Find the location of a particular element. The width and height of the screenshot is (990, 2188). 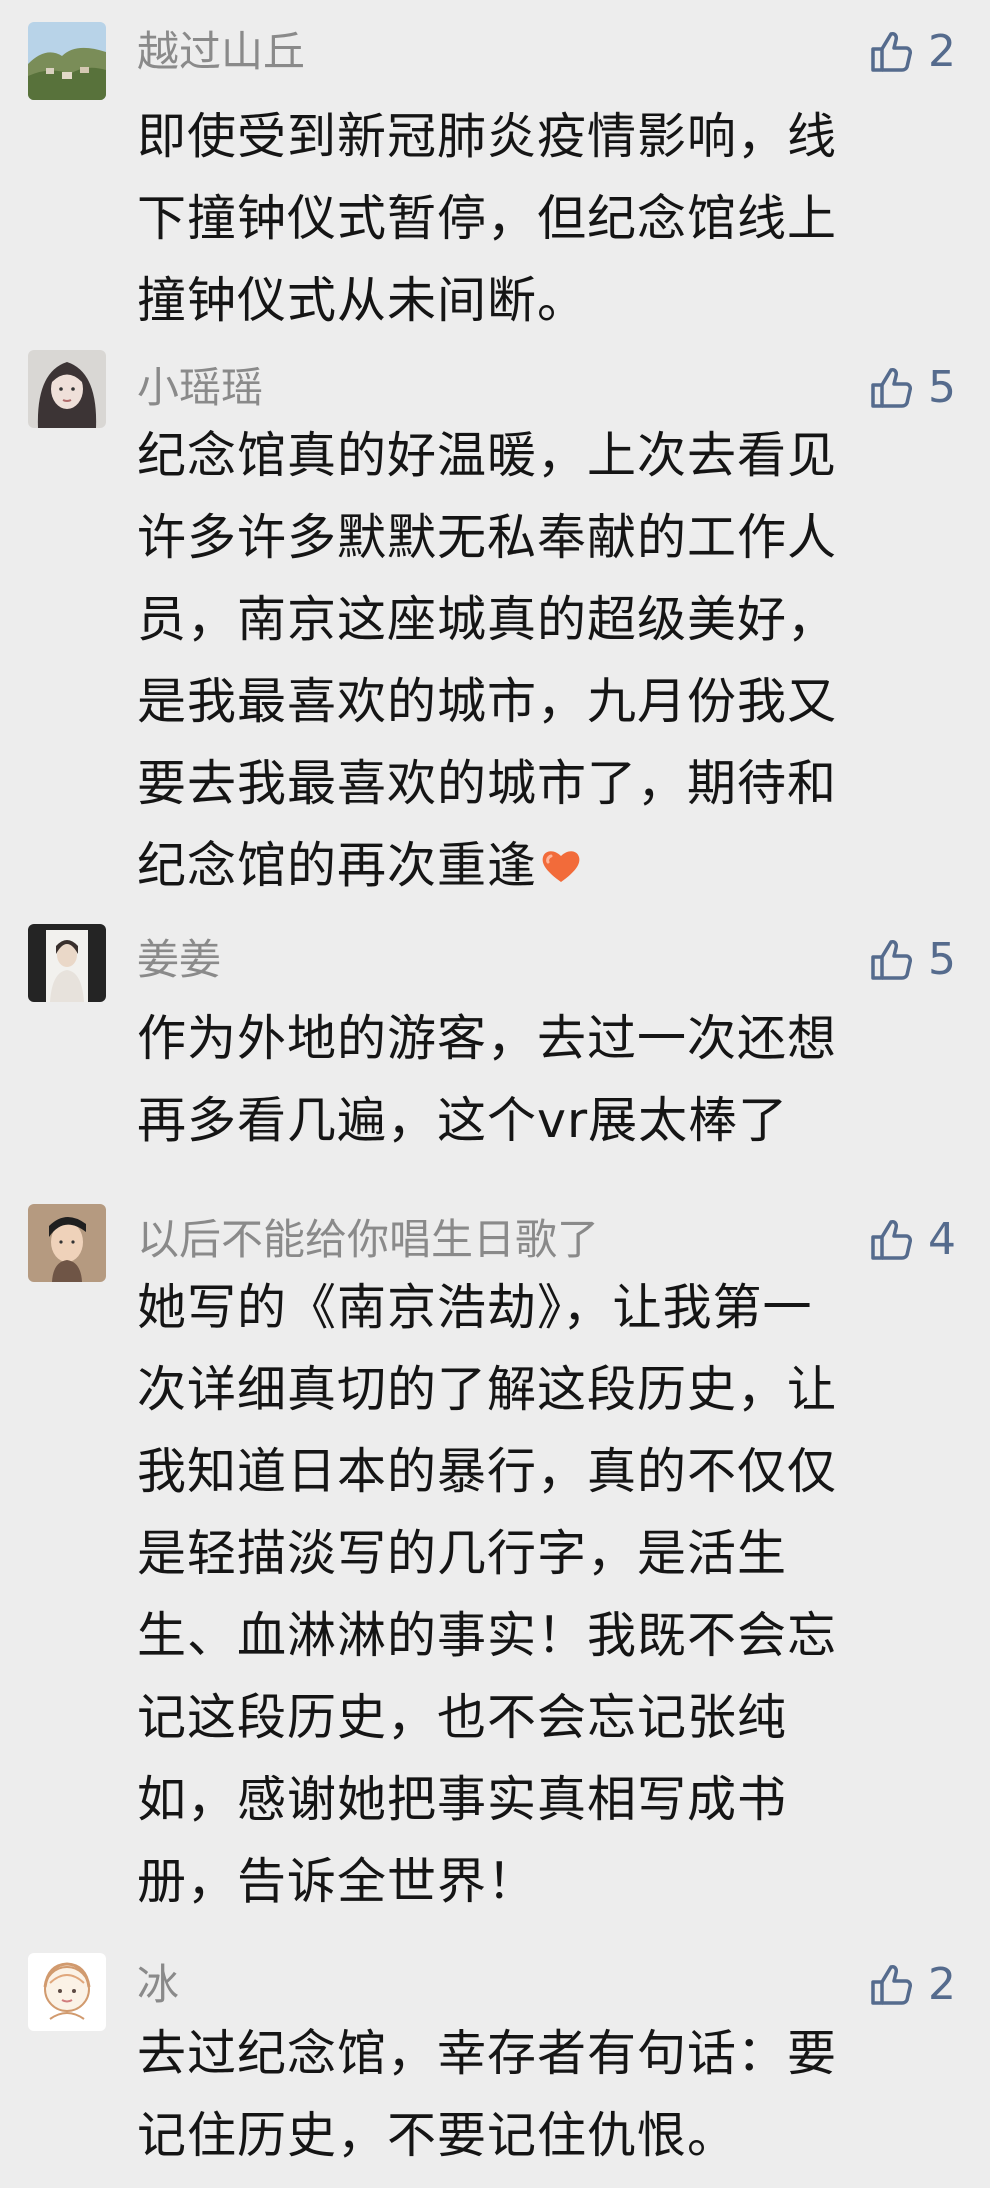

comment-text-fragment: 纪念馆的再次重逢 is located at coordinates (337, 865).